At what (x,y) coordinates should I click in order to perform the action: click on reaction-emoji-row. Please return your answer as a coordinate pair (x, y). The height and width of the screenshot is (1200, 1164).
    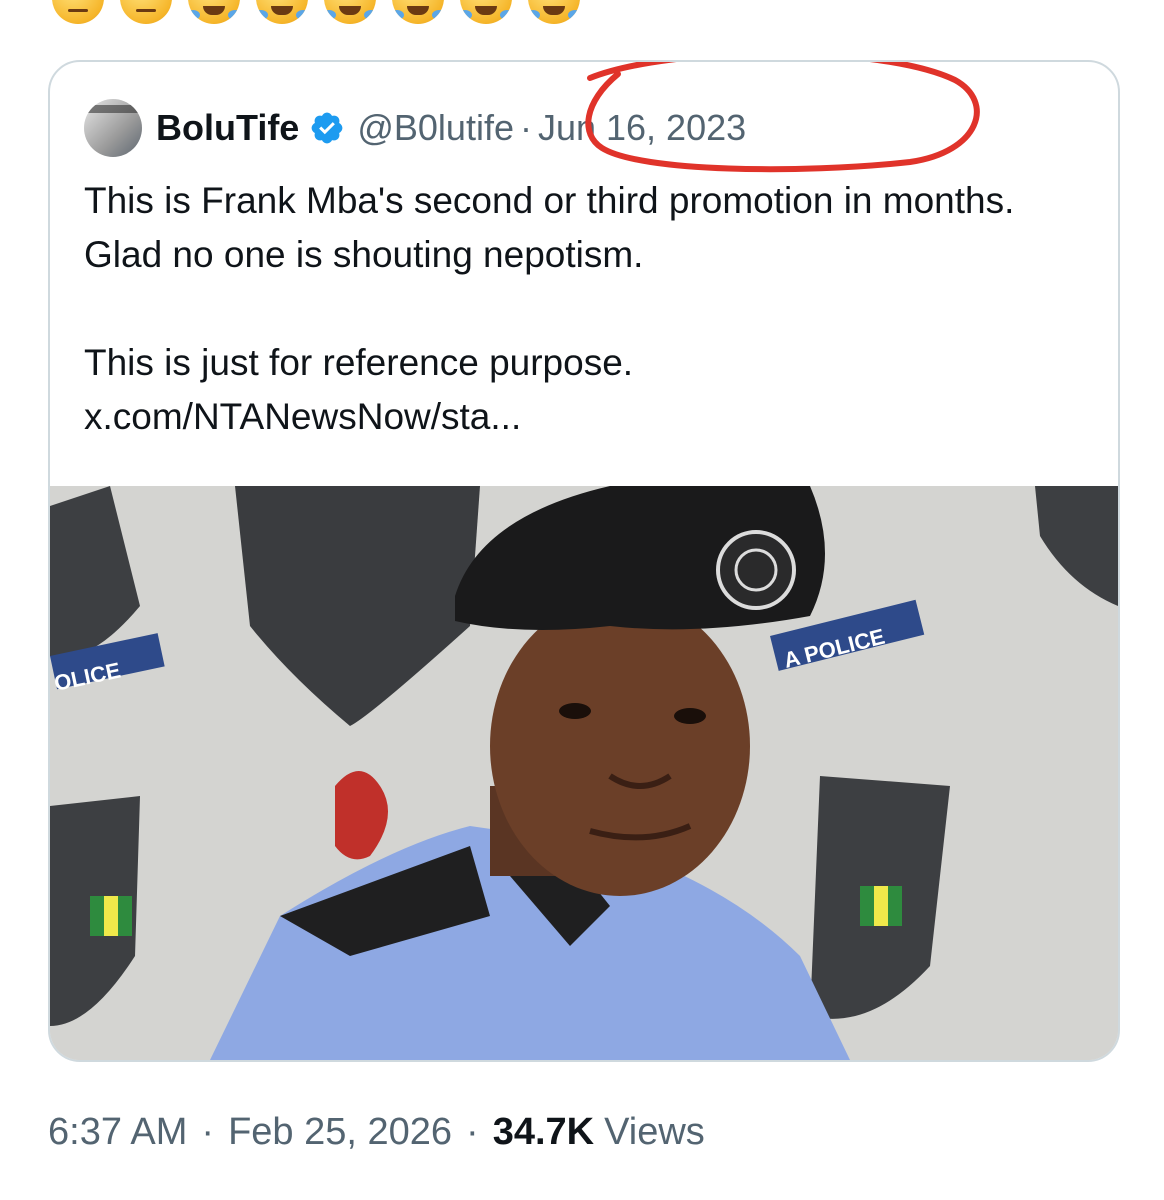
    Looking at the image, I should click on (316, 12).